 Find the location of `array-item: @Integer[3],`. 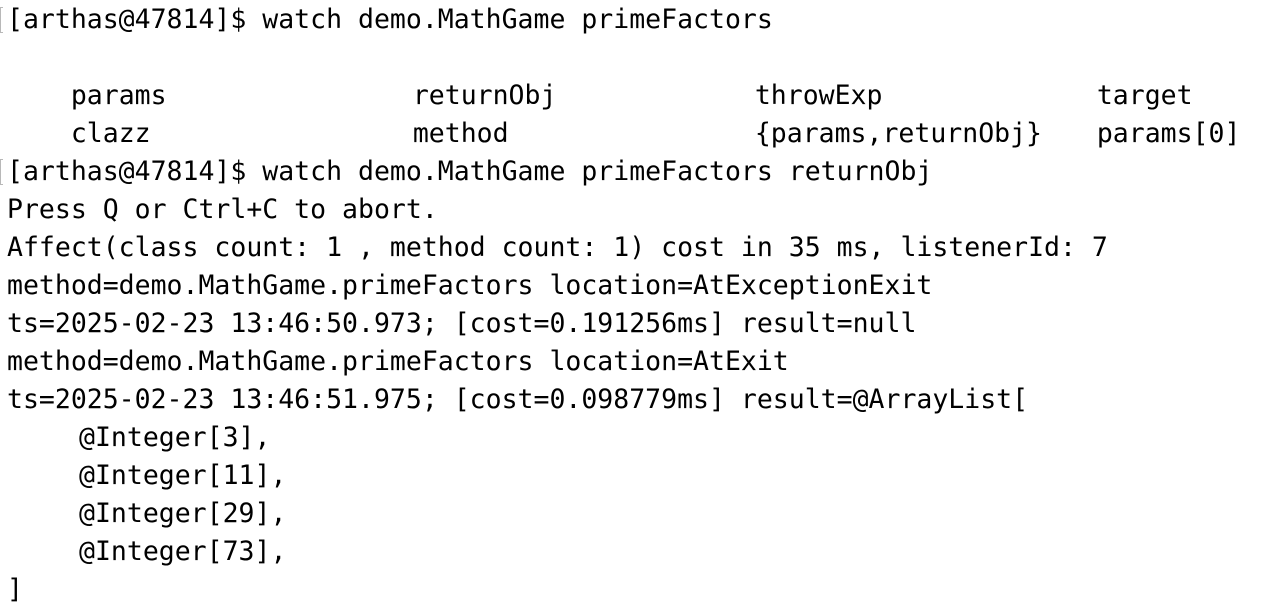

array-item: @Integer[3], is located at coordinates (175, 437).